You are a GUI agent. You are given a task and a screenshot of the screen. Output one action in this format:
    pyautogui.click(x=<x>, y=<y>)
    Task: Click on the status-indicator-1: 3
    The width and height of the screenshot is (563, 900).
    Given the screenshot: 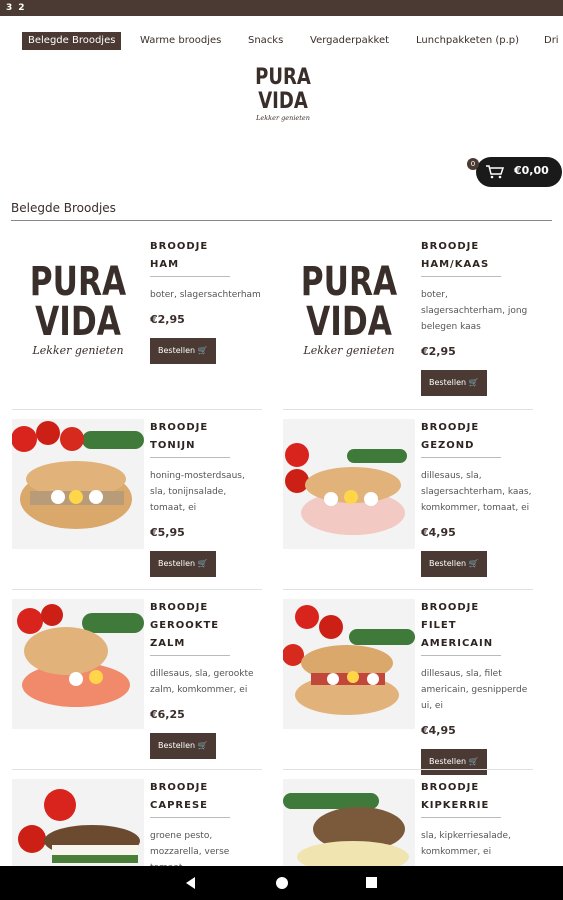 What is the action you would take?
    pyautogui.click(x=9, y=8)
    